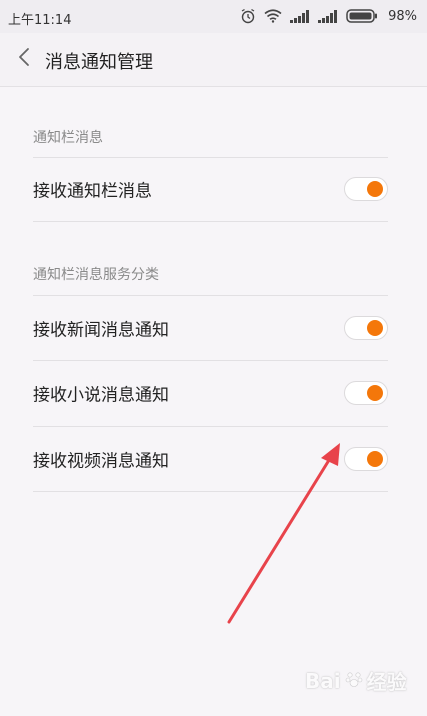  I want to click on setting-row-news: 接收新闻消息通知, so click(213, 328).